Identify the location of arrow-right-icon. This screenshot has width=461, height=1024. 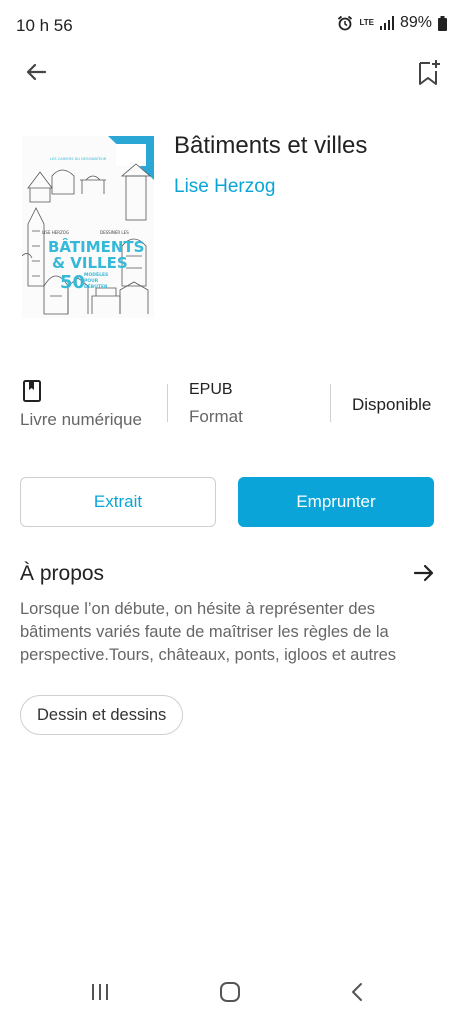
(424, 575).